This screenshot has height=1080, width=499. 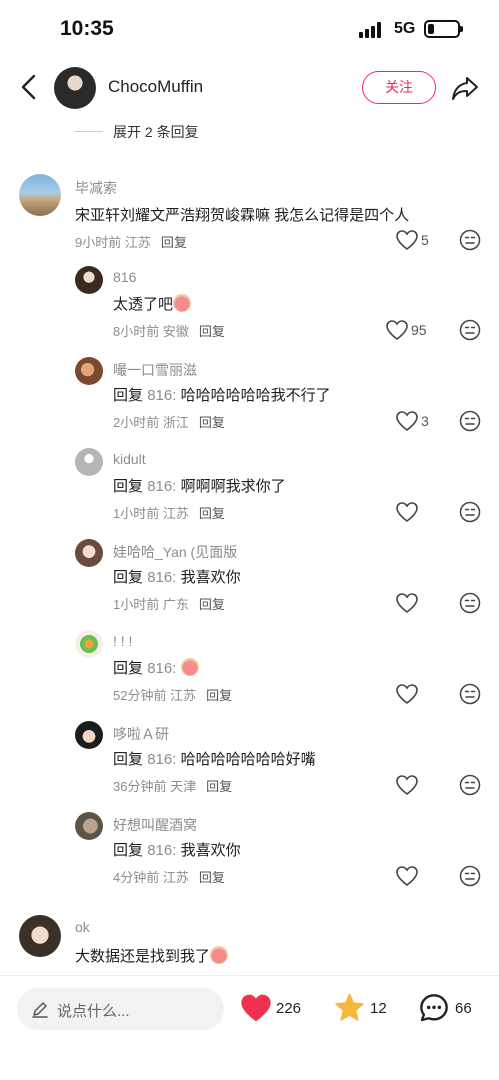 I want to click on favorite-total: 12, so click(x=378, y=1008).